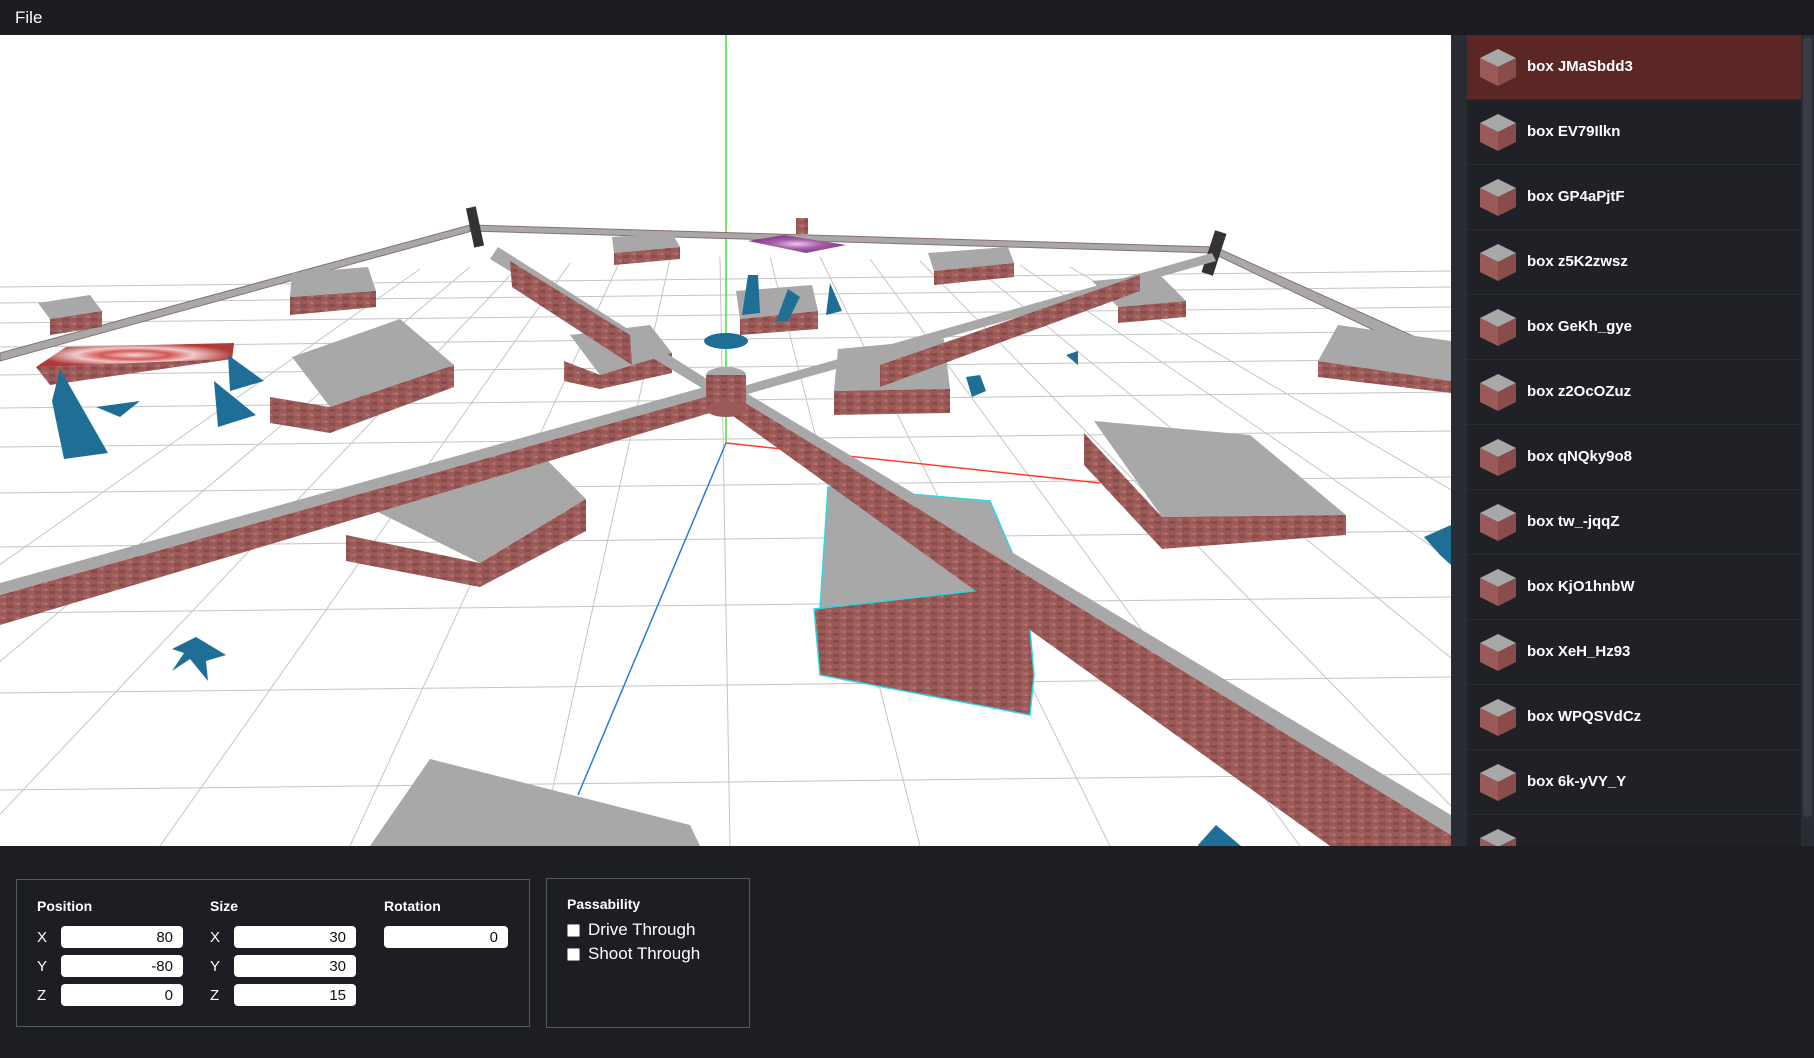 The width and height of the screenshot is (1814, 1058). What do you see at coordinates (42, 995) in the screenshot?
I see `position-z-label: Z` at bounding box center [42, 995].